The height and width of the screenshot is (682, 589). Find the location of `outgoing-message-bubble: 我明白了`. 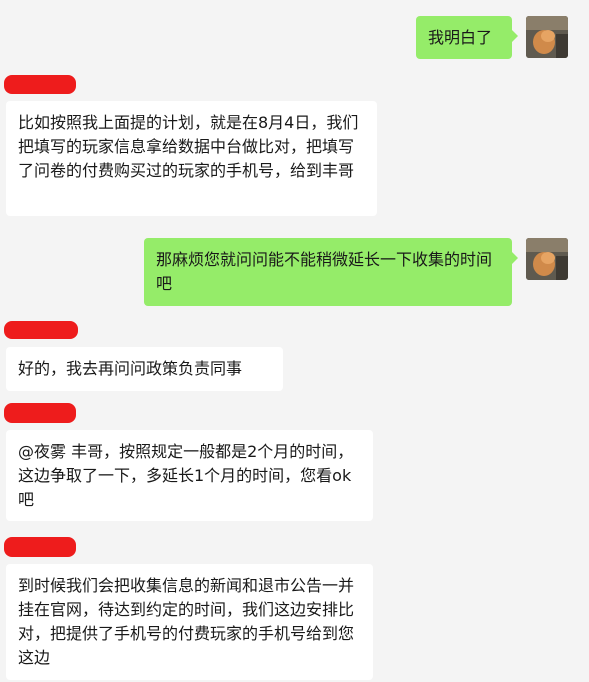

outgoing-message-bubble: 我明白了 is located at coordinates (467, 37).